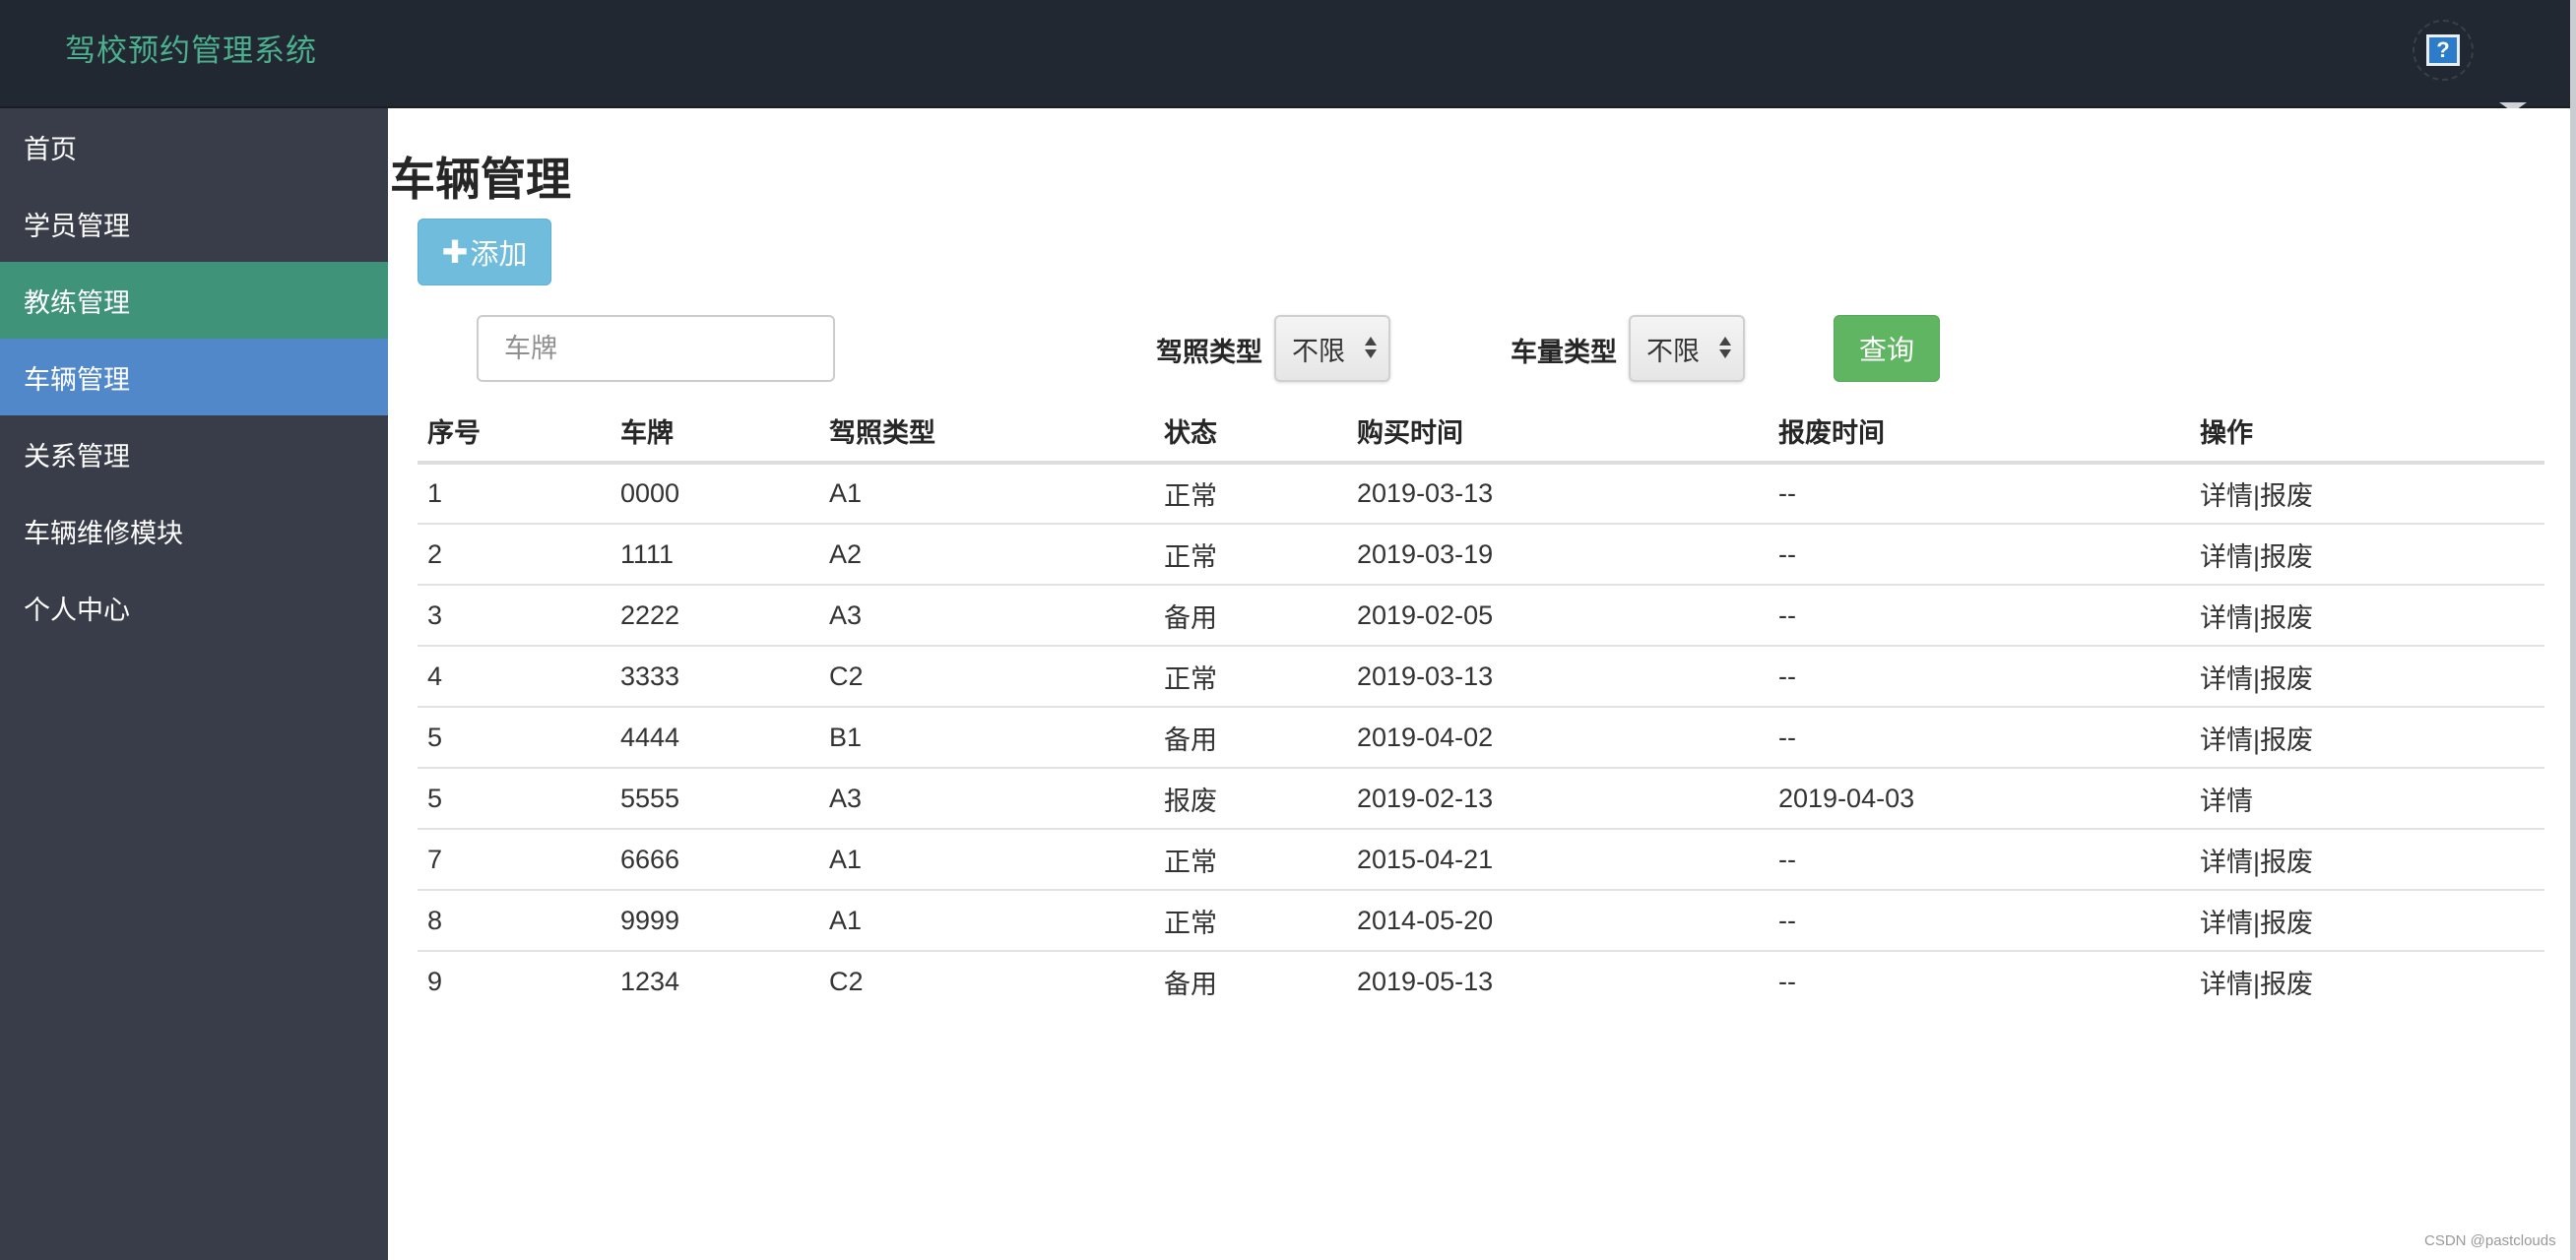 The image size is (2576, 1260). I want to click on table-row: 2 1111 A2 正常 2019-03-19 -- 详情|报废, so click(1481, 555).